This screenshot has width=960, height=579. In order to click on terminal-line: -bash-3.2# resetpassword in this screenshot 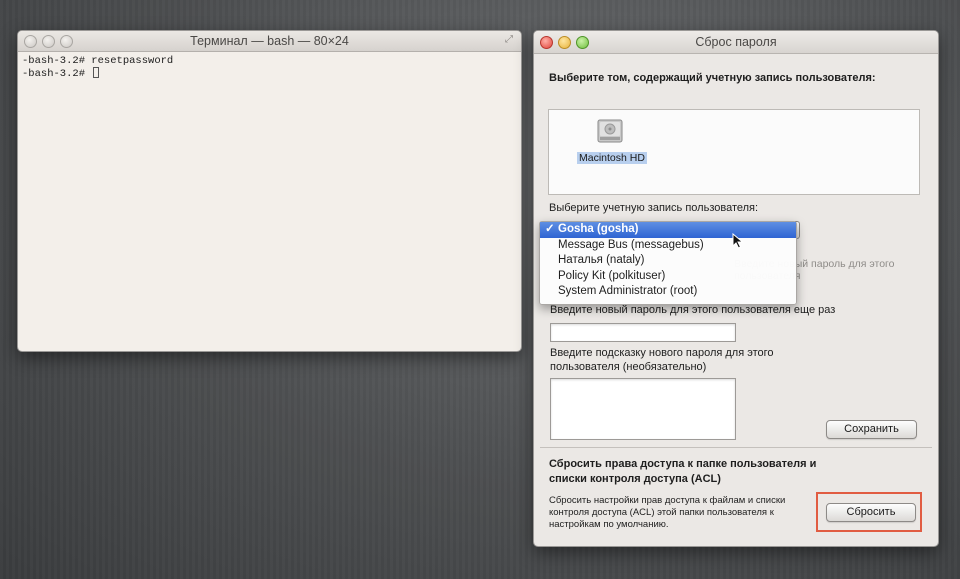, I will do `click(98, 61)`.